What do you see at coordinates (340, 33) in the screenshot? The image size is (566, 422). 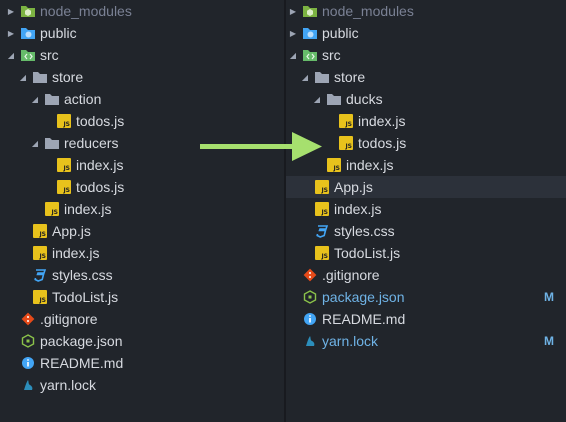 I see `tree-item-label: public` at bounding box center [340, 33].